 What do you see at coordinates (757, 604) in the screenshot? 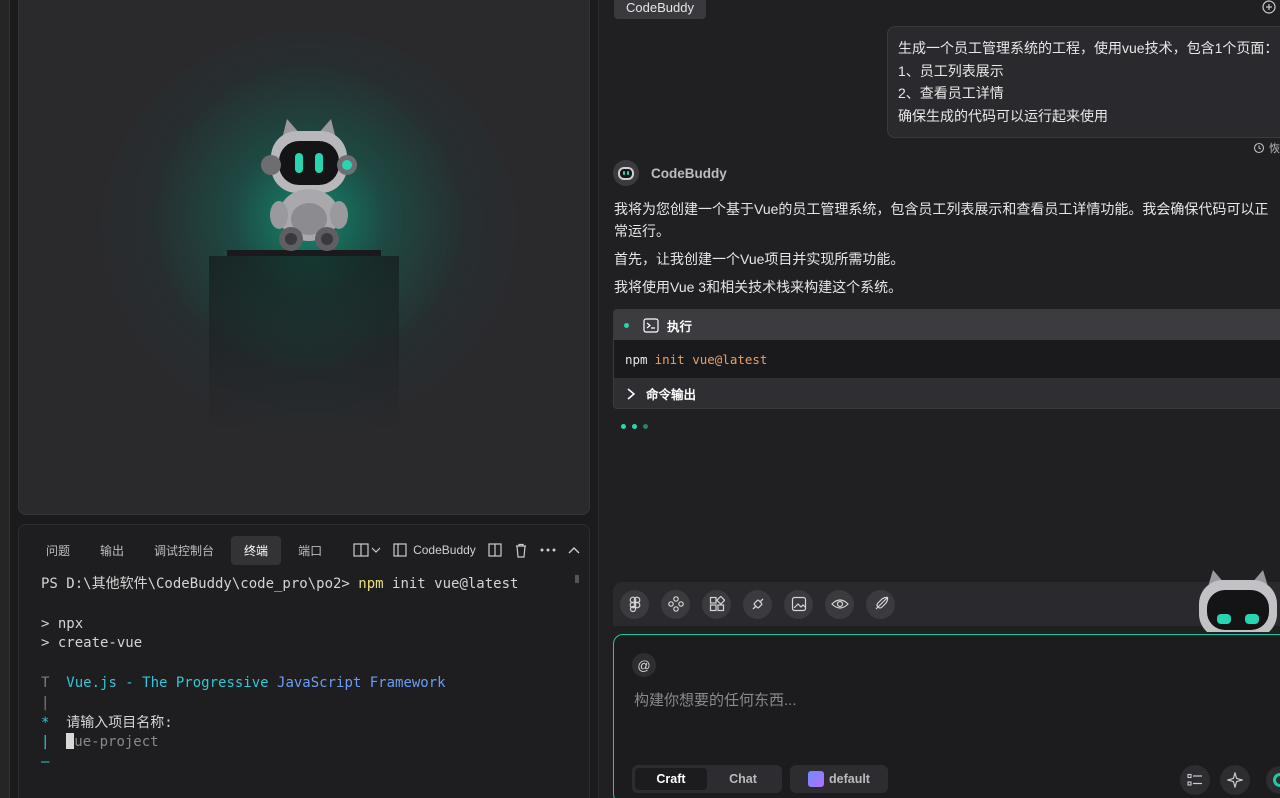
I see `api-icon` at bounding box center [757, 604].